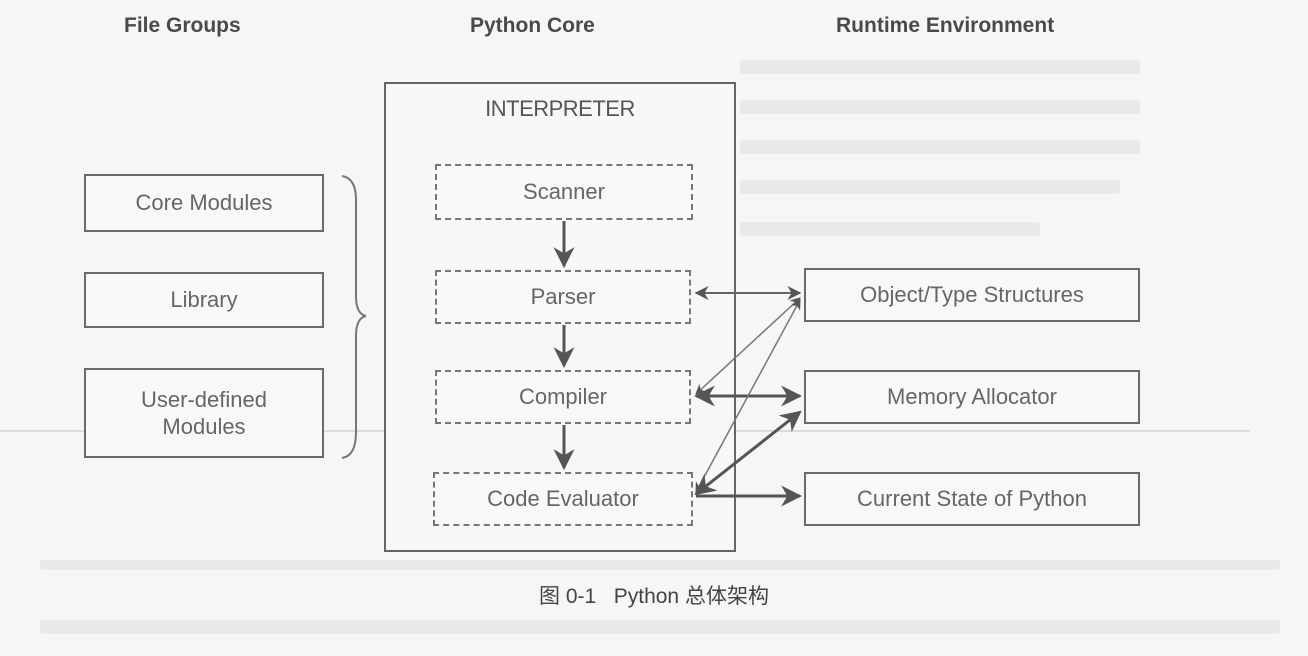 This screenshot has height=656, width=1308. Describe the element at coordinates (748, 346) in the screenshot. I see `arrow-compiler-objects` at that location.